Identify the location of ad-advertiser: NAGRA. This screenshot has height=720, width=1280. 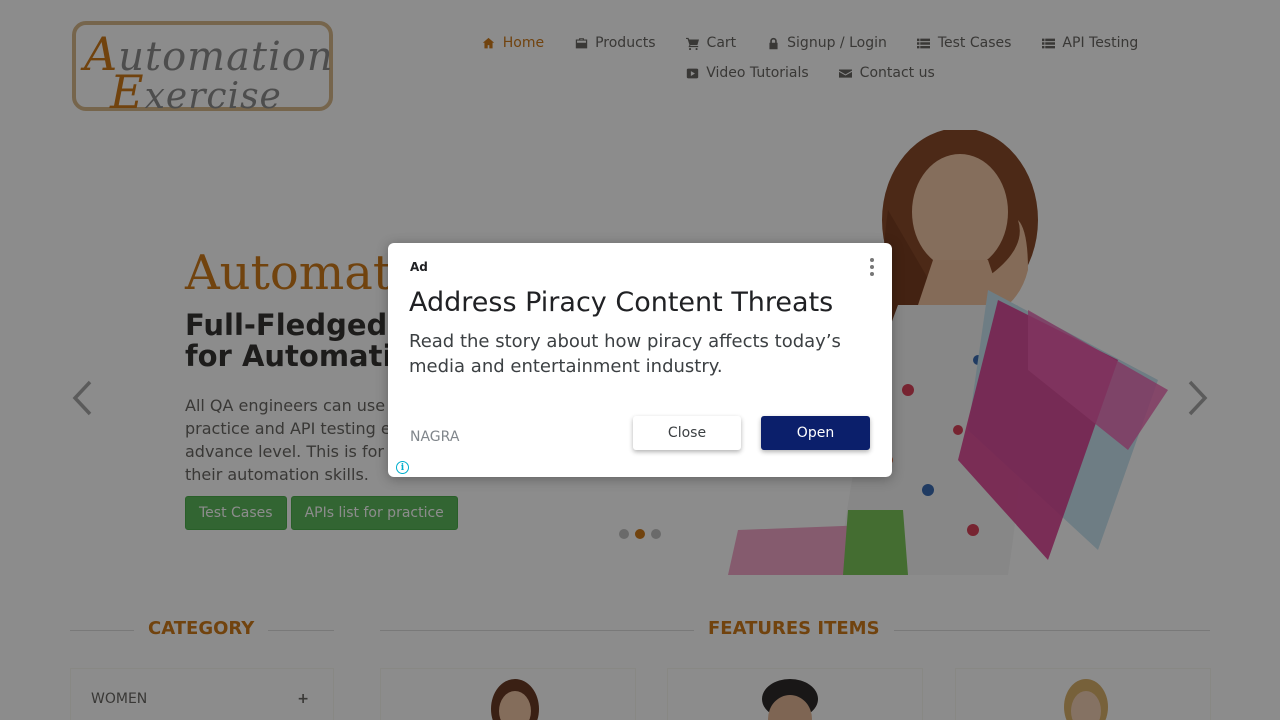
(435, 437).